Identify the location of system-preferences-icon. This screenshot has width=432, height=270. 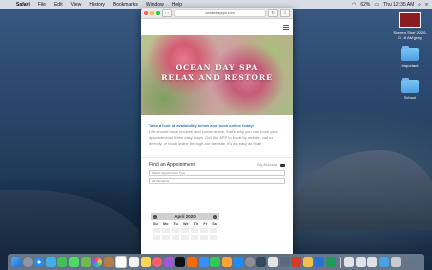
(249, 262).